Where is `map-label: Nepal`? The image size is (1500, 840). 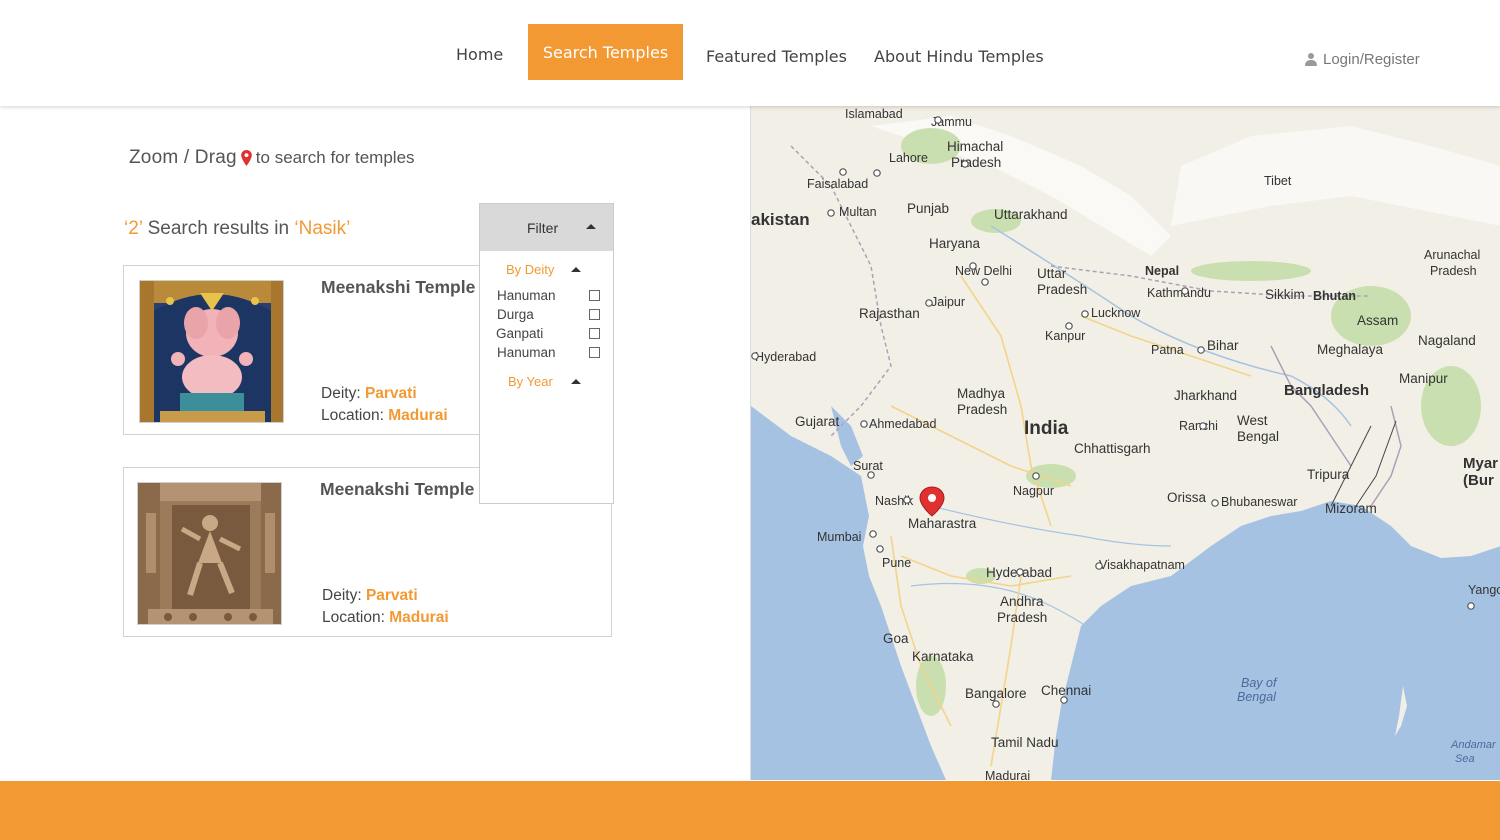 map-label: Nepal is located at coordinates (1162, 271).